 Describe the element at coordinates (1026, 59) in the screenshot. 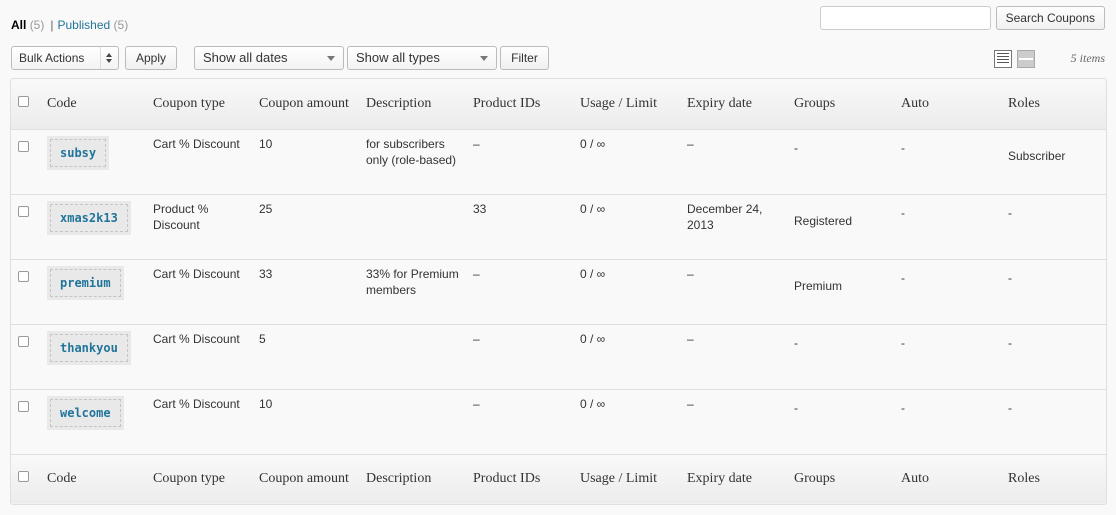

I see `excerpt-view-icon` at that location.